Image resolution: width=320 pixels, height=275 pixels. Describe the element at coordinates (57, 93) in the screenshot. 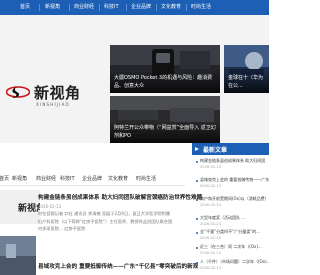

I see `logo-title: 新视角` at that location.